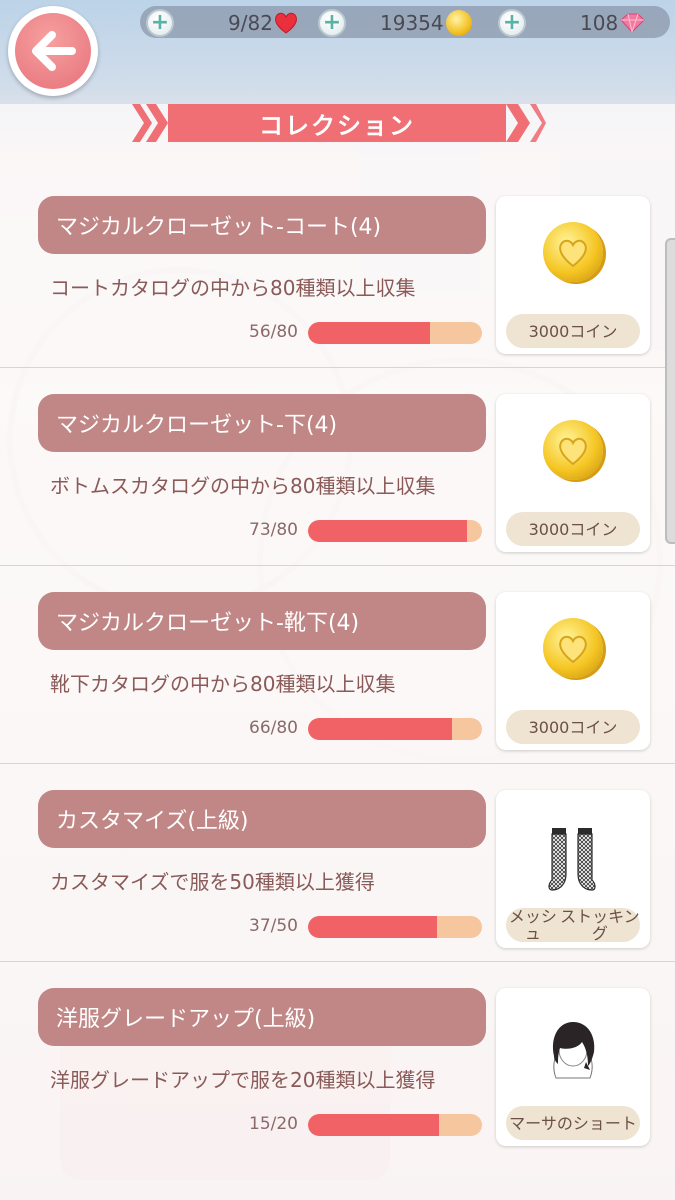  What do you see at coordinates (262, 225) in the screenshot?
I see `item-title: マジカルクローゼット-コート(4)` at bounding box center [262, 225].